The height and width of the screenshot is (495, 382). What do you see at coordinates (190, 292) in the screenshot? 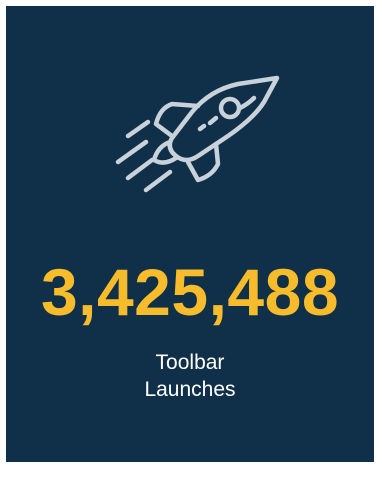
I see `stat-value: 3,425,488` at bounding box center [190, 292].